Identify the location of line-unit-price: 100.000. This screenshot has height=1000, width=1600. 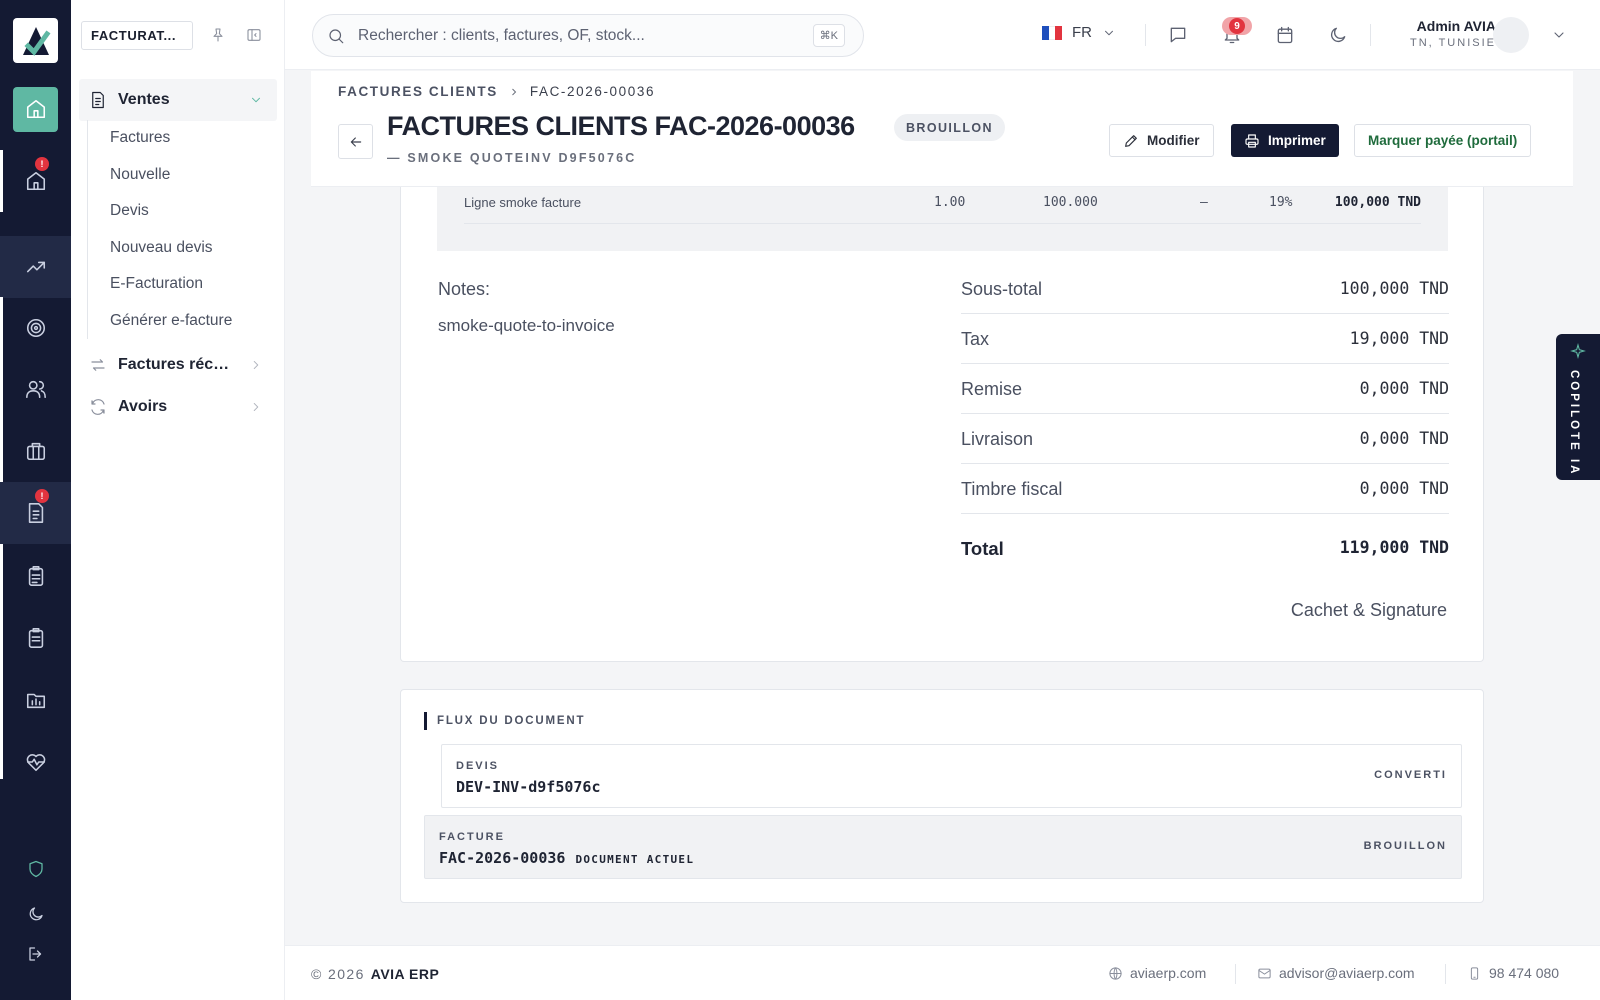
(1070, 202).